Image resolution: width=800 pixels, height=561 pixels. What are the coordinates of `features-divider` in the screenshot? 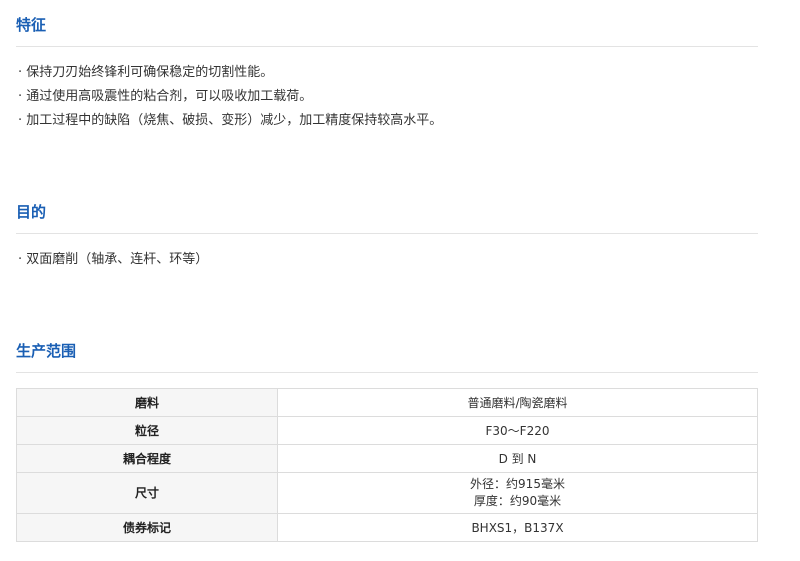 It's located at (387, 46).